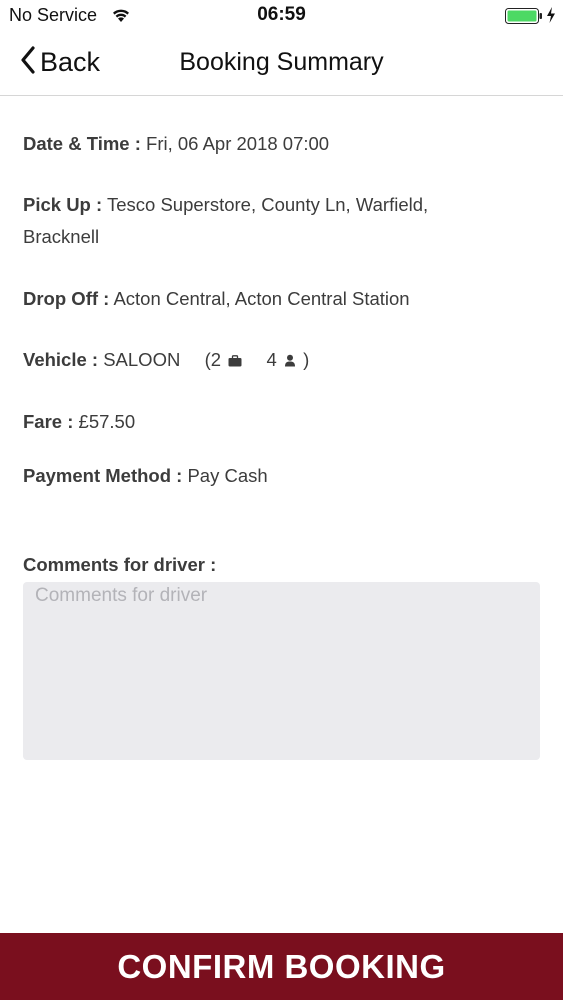 The height and width of the screenshot is (1000, 563). What do you see at coordinates (238, 143) in the screenshot?
I see `datetime-value: Fri, 06 Apr 2018 07:00` at bounding box center [238, 143].